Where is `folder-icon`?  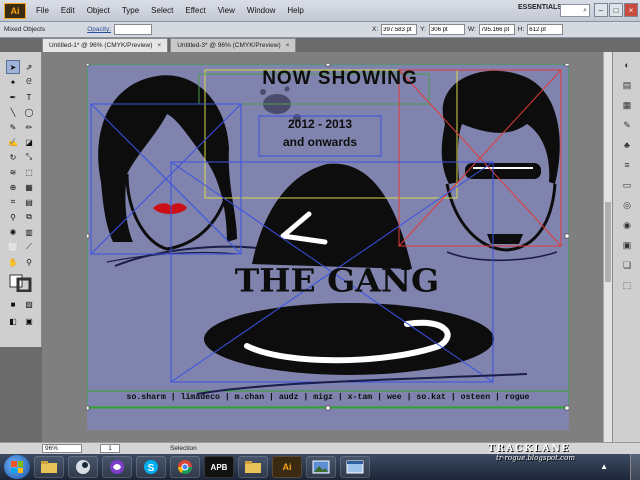 folder-icon is located at coordinates (253, 467).